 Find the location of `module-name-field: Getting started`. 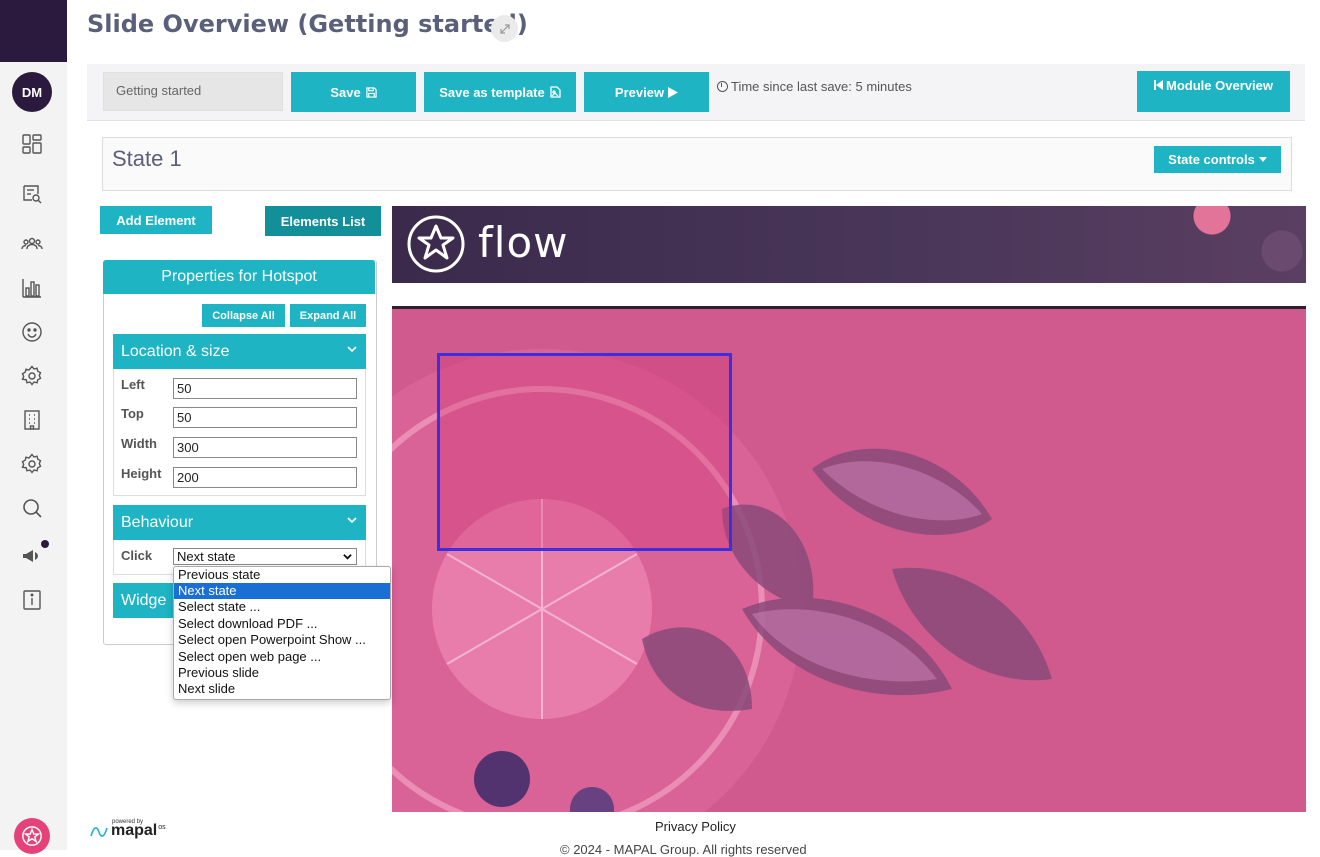

module-name-field: Getting started is located at coordinates (193, 91).